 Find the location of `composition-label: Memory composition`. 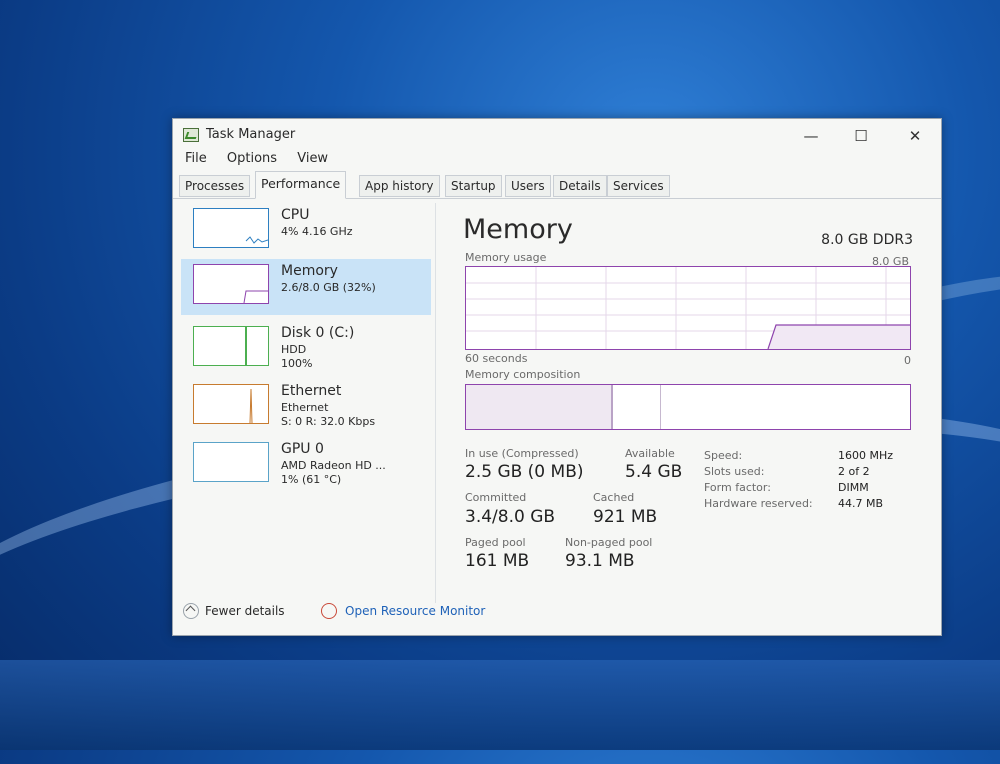

composition-label: Memory composition is located at coordinates (523, 374).